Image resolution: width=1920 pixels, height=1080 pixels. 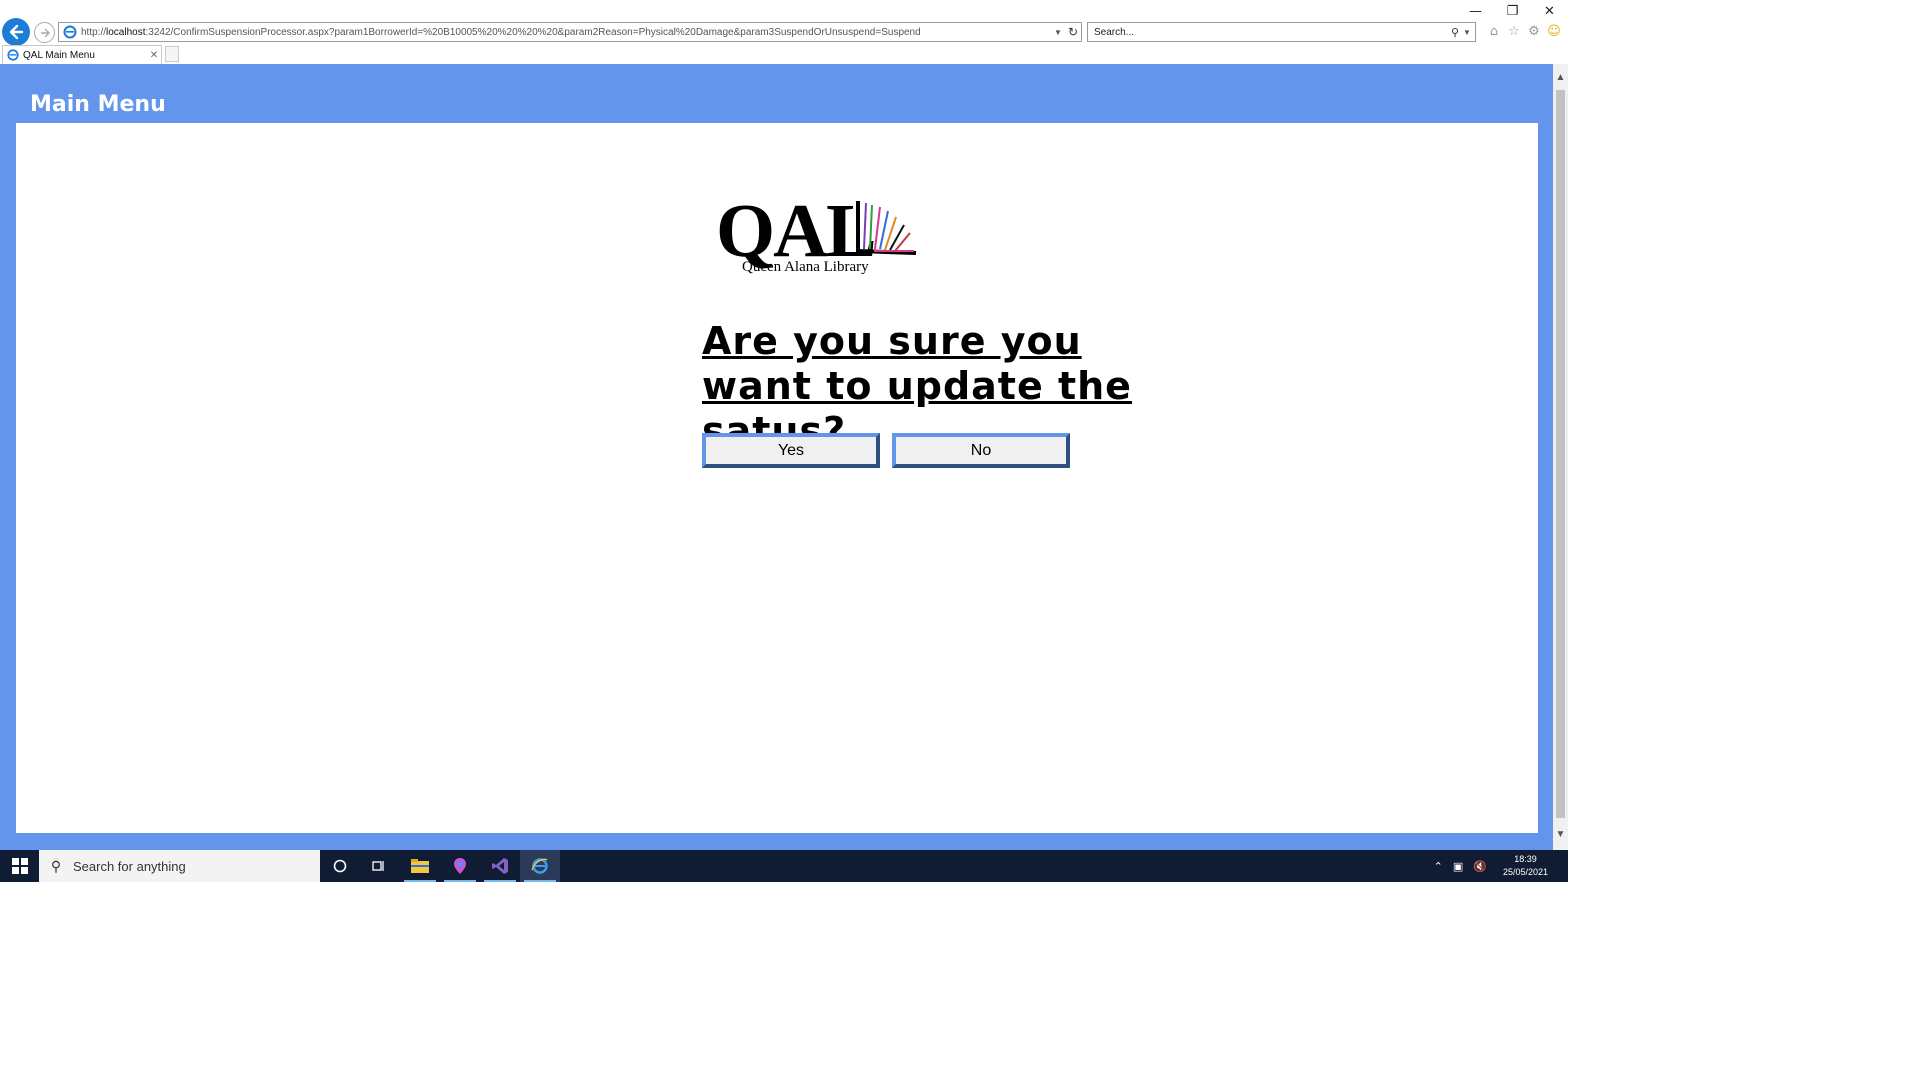 I want to click on smiley-feedback-icon: ☺, so click(x=1554, y=31).